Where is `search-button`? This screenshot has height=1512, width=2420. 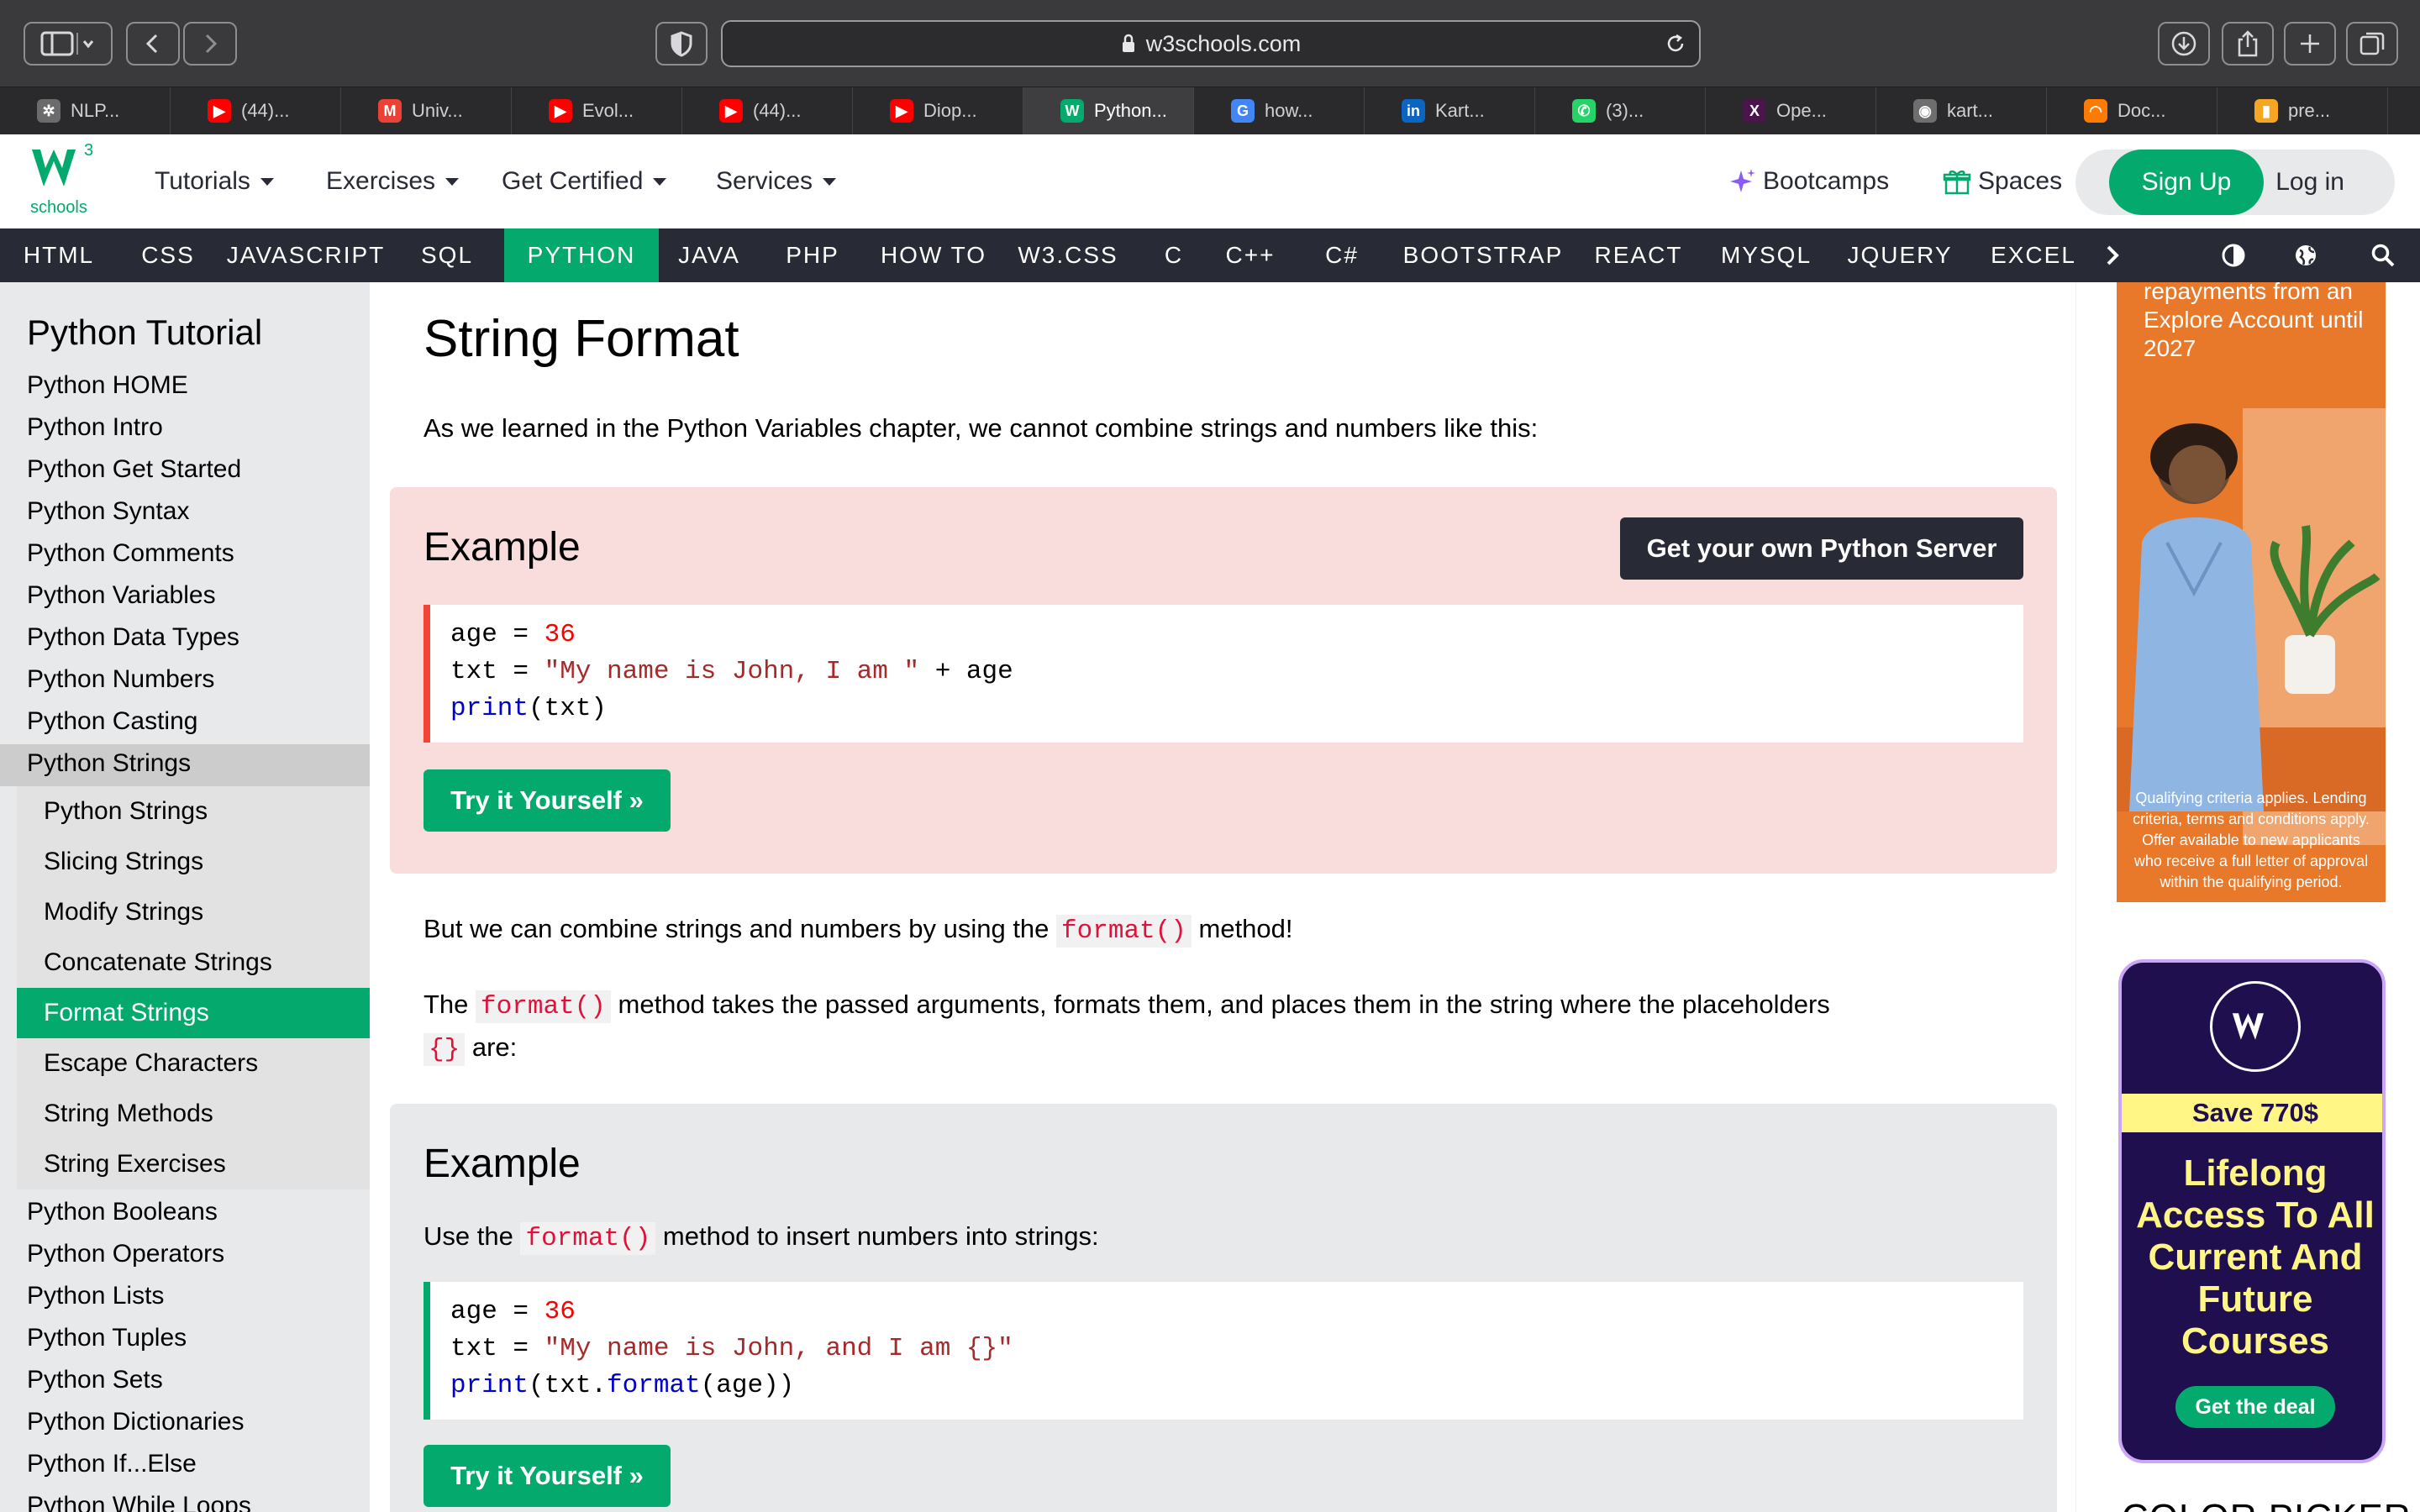 search-button is located at coordinates (2383, 255).